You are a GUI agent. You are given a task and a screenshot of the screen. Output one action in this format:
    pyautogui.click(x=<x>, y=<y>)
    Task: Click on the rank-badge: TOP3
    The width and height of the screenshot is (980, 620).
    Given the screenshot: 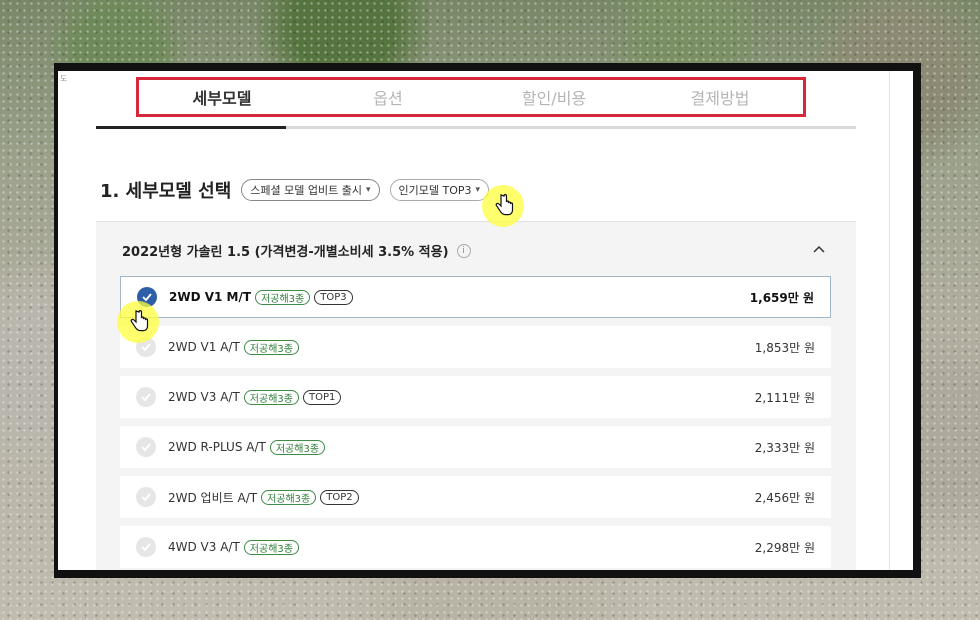 What is the action you would take?
    pyautogui.click(x=333, y=297)
    